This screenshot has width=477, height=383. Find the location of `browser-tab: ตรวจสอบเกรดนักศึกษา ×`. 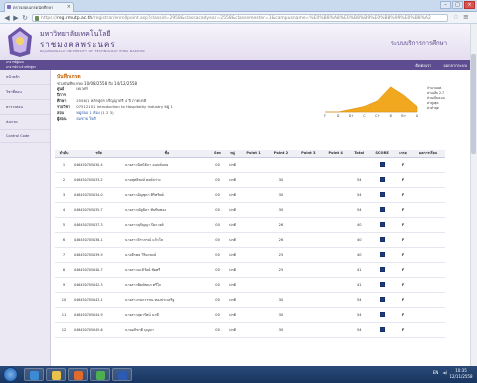

browser-tab: ตรวจสอบเกรดนักศึกษา × is located at coordinates (39, 7).